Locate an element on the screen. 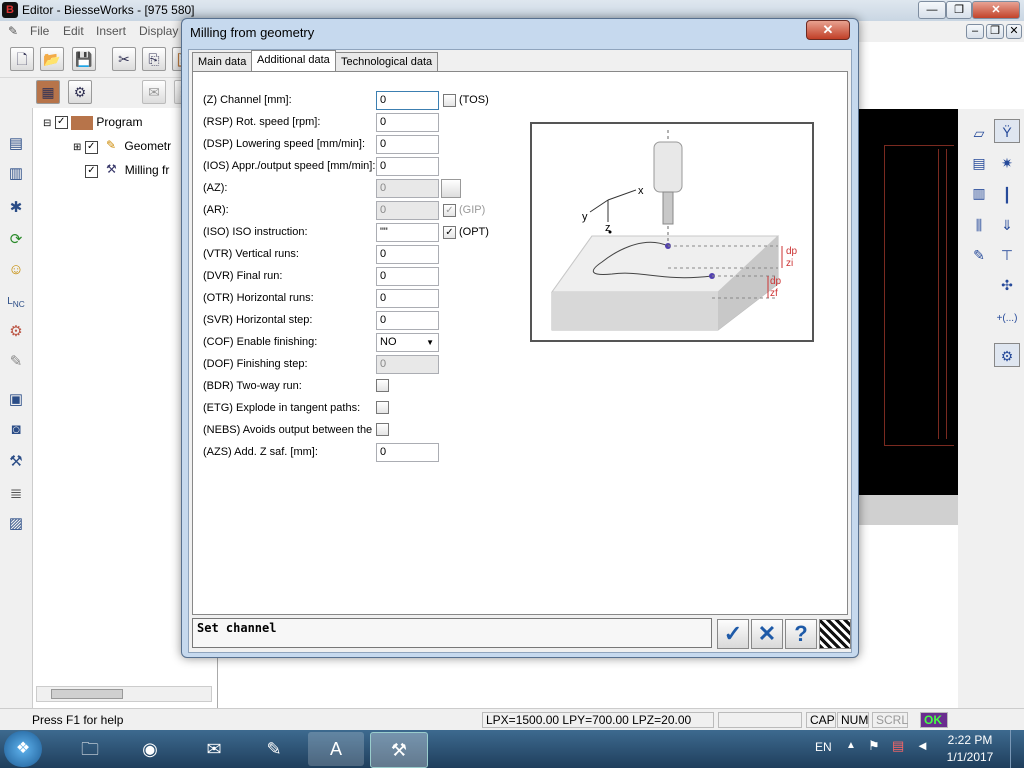 The image size is (1024, 768). language-indicator: EN is located at coordinates (823, 747).